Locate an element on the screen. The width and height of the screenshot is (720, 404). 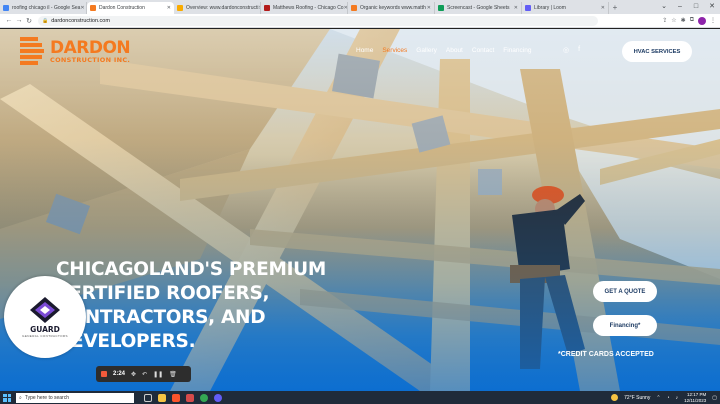
profile-avatar is located at coordinates (702, 20).